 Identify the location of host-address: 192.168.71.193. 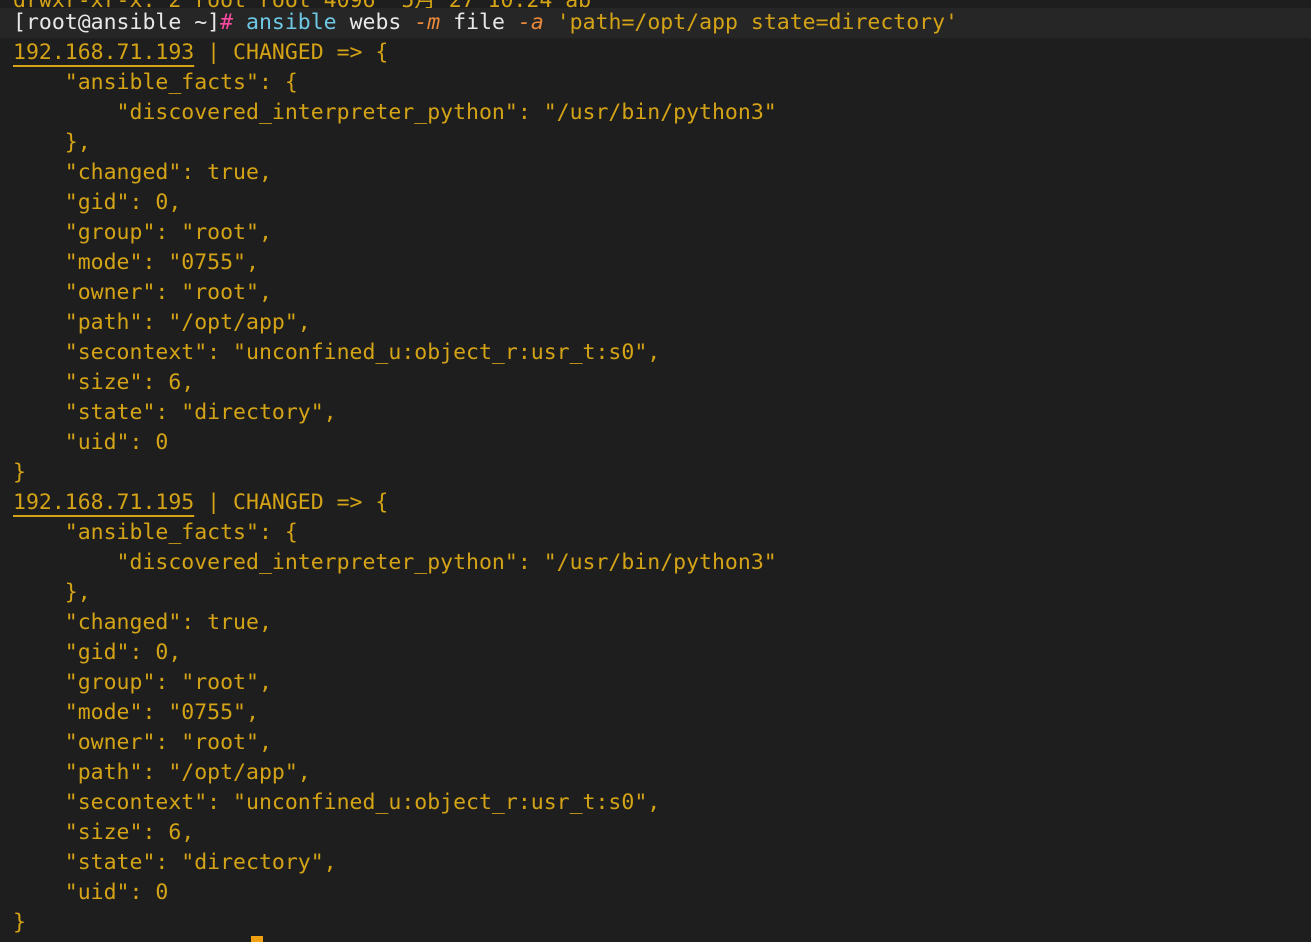
(104, 52).